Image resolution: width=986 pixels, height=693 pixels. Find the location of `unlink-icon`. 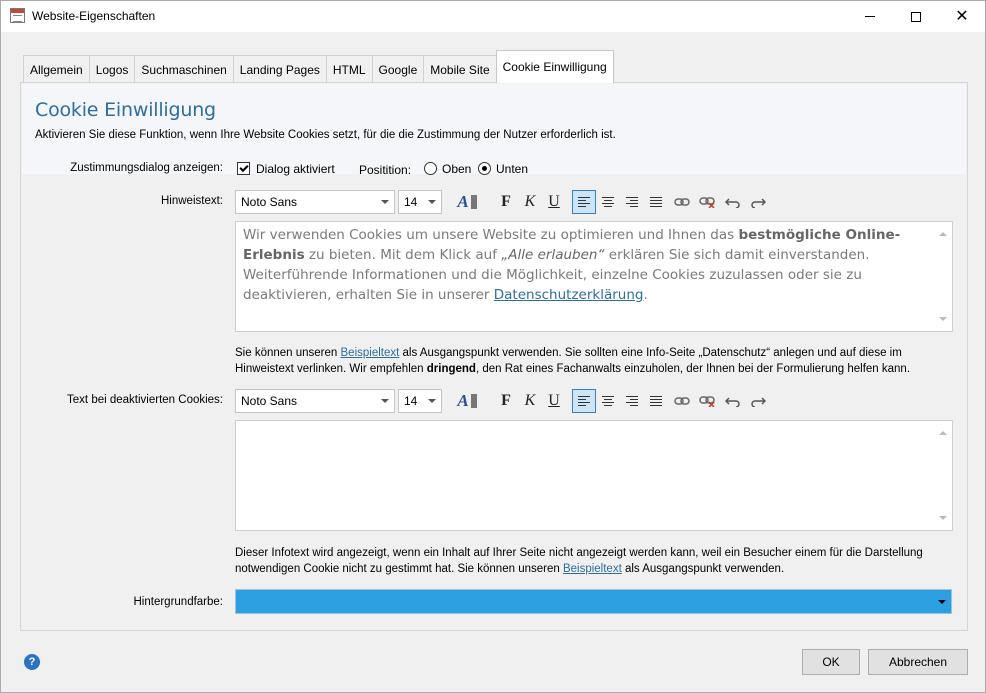

unlink-icon is located at coordinates (707, 401).